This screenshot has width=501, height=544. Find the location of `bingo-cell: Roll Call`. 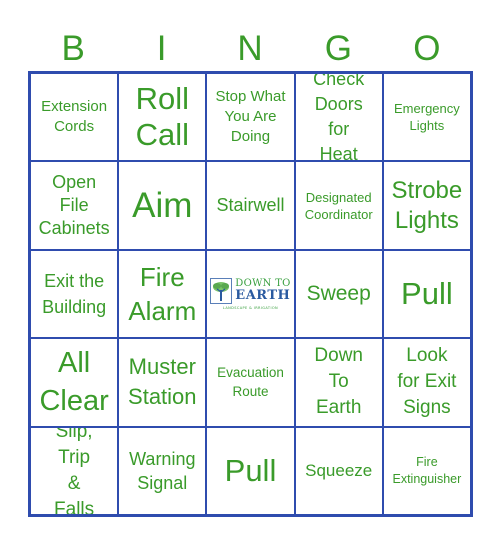

bingo-cell: Roll Call is located at coordinates (162, 117).